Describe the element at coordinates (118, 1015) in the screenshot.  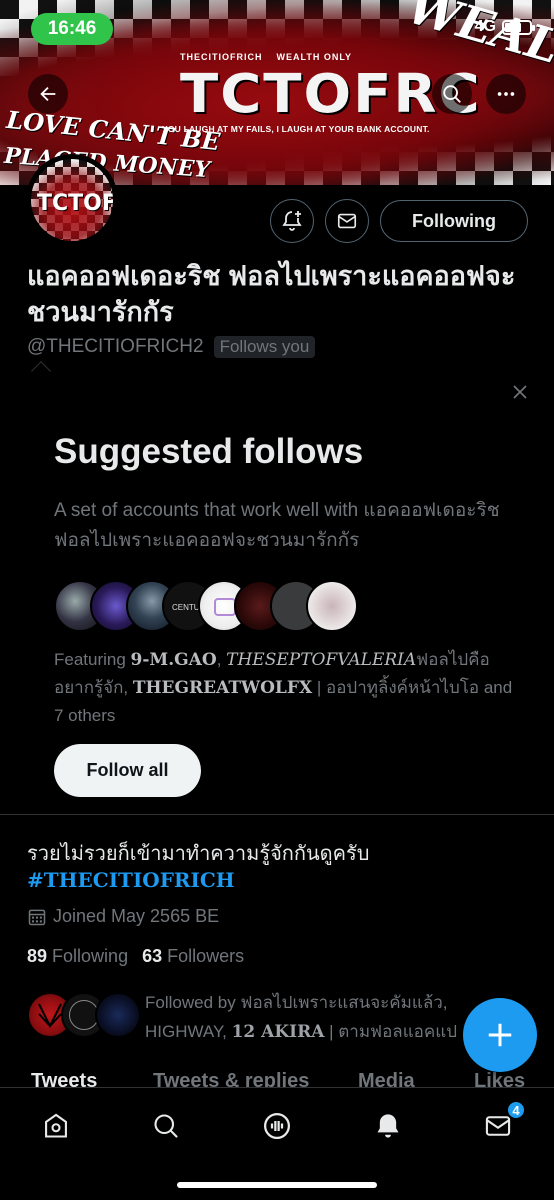
I see `followed-by-avatar` at that location.